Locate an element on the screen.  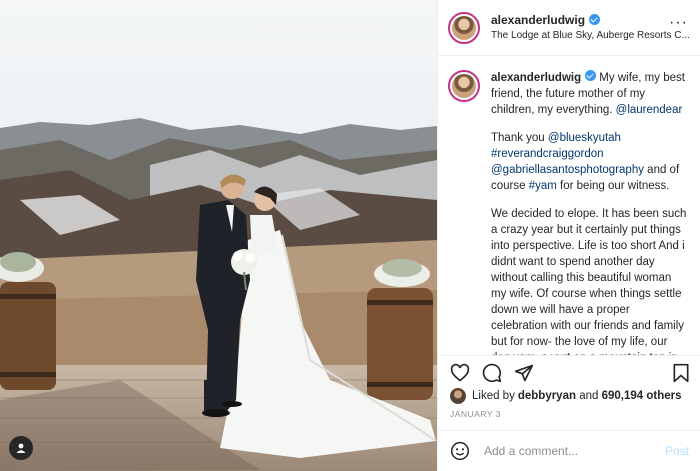
caption-text-2a: Thank you is located at coordinates (519, 138).